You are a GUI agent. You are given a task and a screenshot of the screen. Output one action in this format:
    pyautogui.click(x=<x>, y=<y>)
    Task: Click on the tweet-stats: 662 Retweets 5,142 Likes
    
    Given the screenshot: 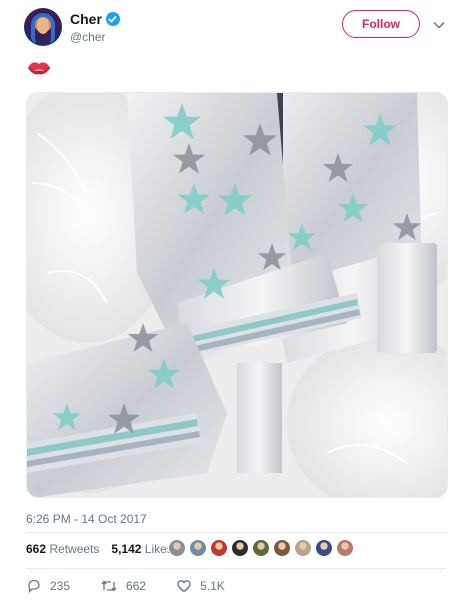 What is the action you would take?
    pyautogui.click(x=99, y=549)
    